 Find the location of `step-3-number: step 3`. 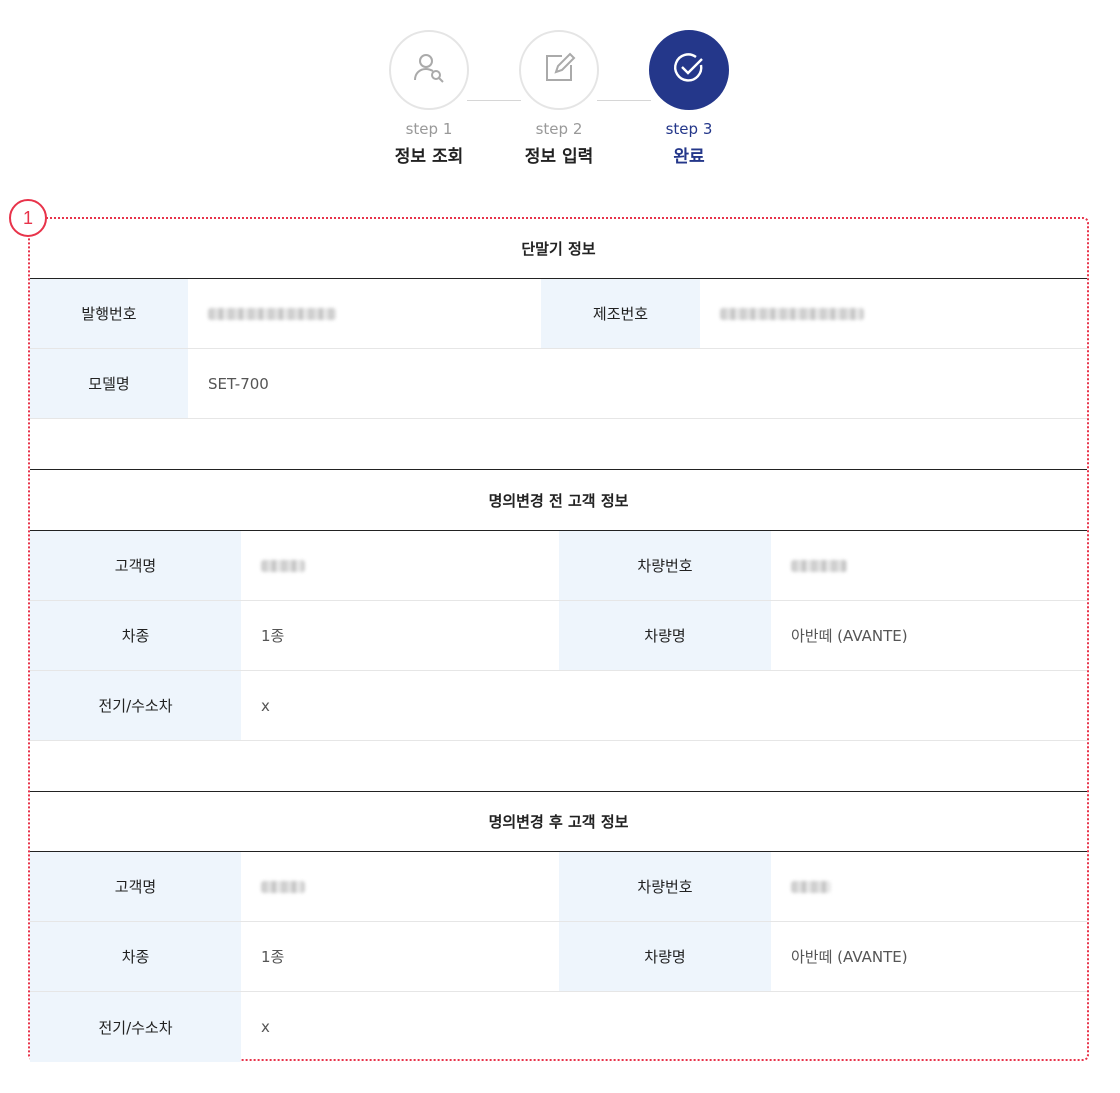

step-3-number: step 3 is located at coordinates (689, 129).